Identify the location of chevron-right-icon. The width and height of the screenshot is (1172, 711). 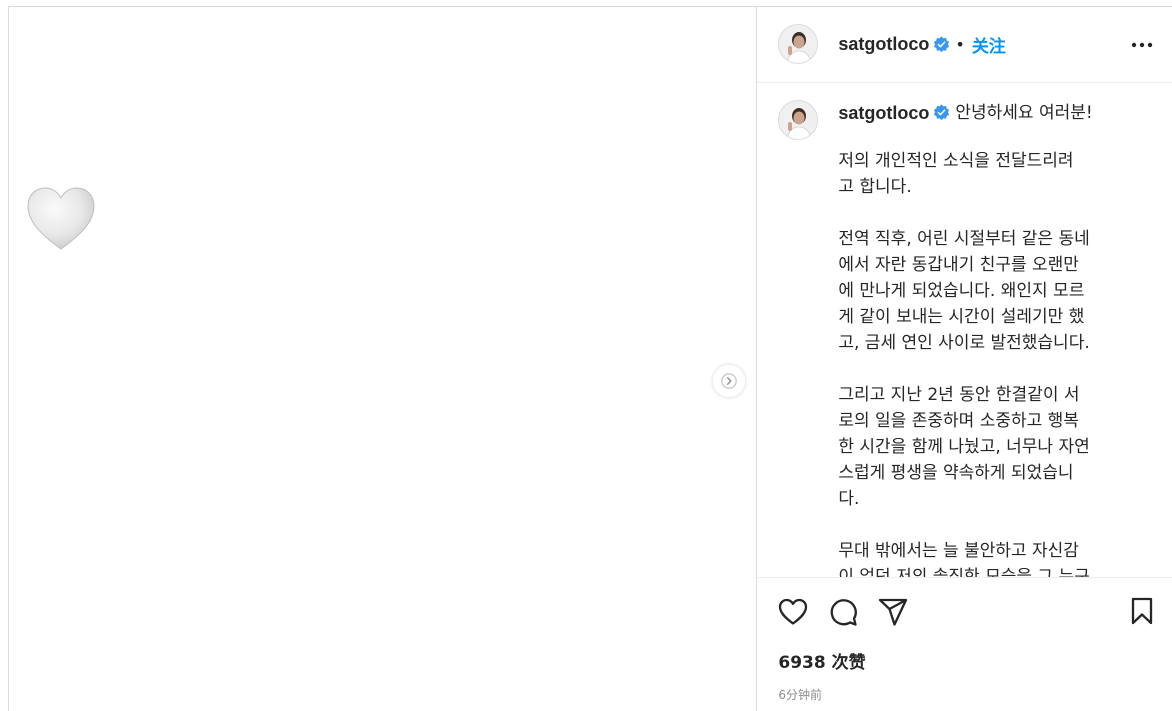
(729, 381).